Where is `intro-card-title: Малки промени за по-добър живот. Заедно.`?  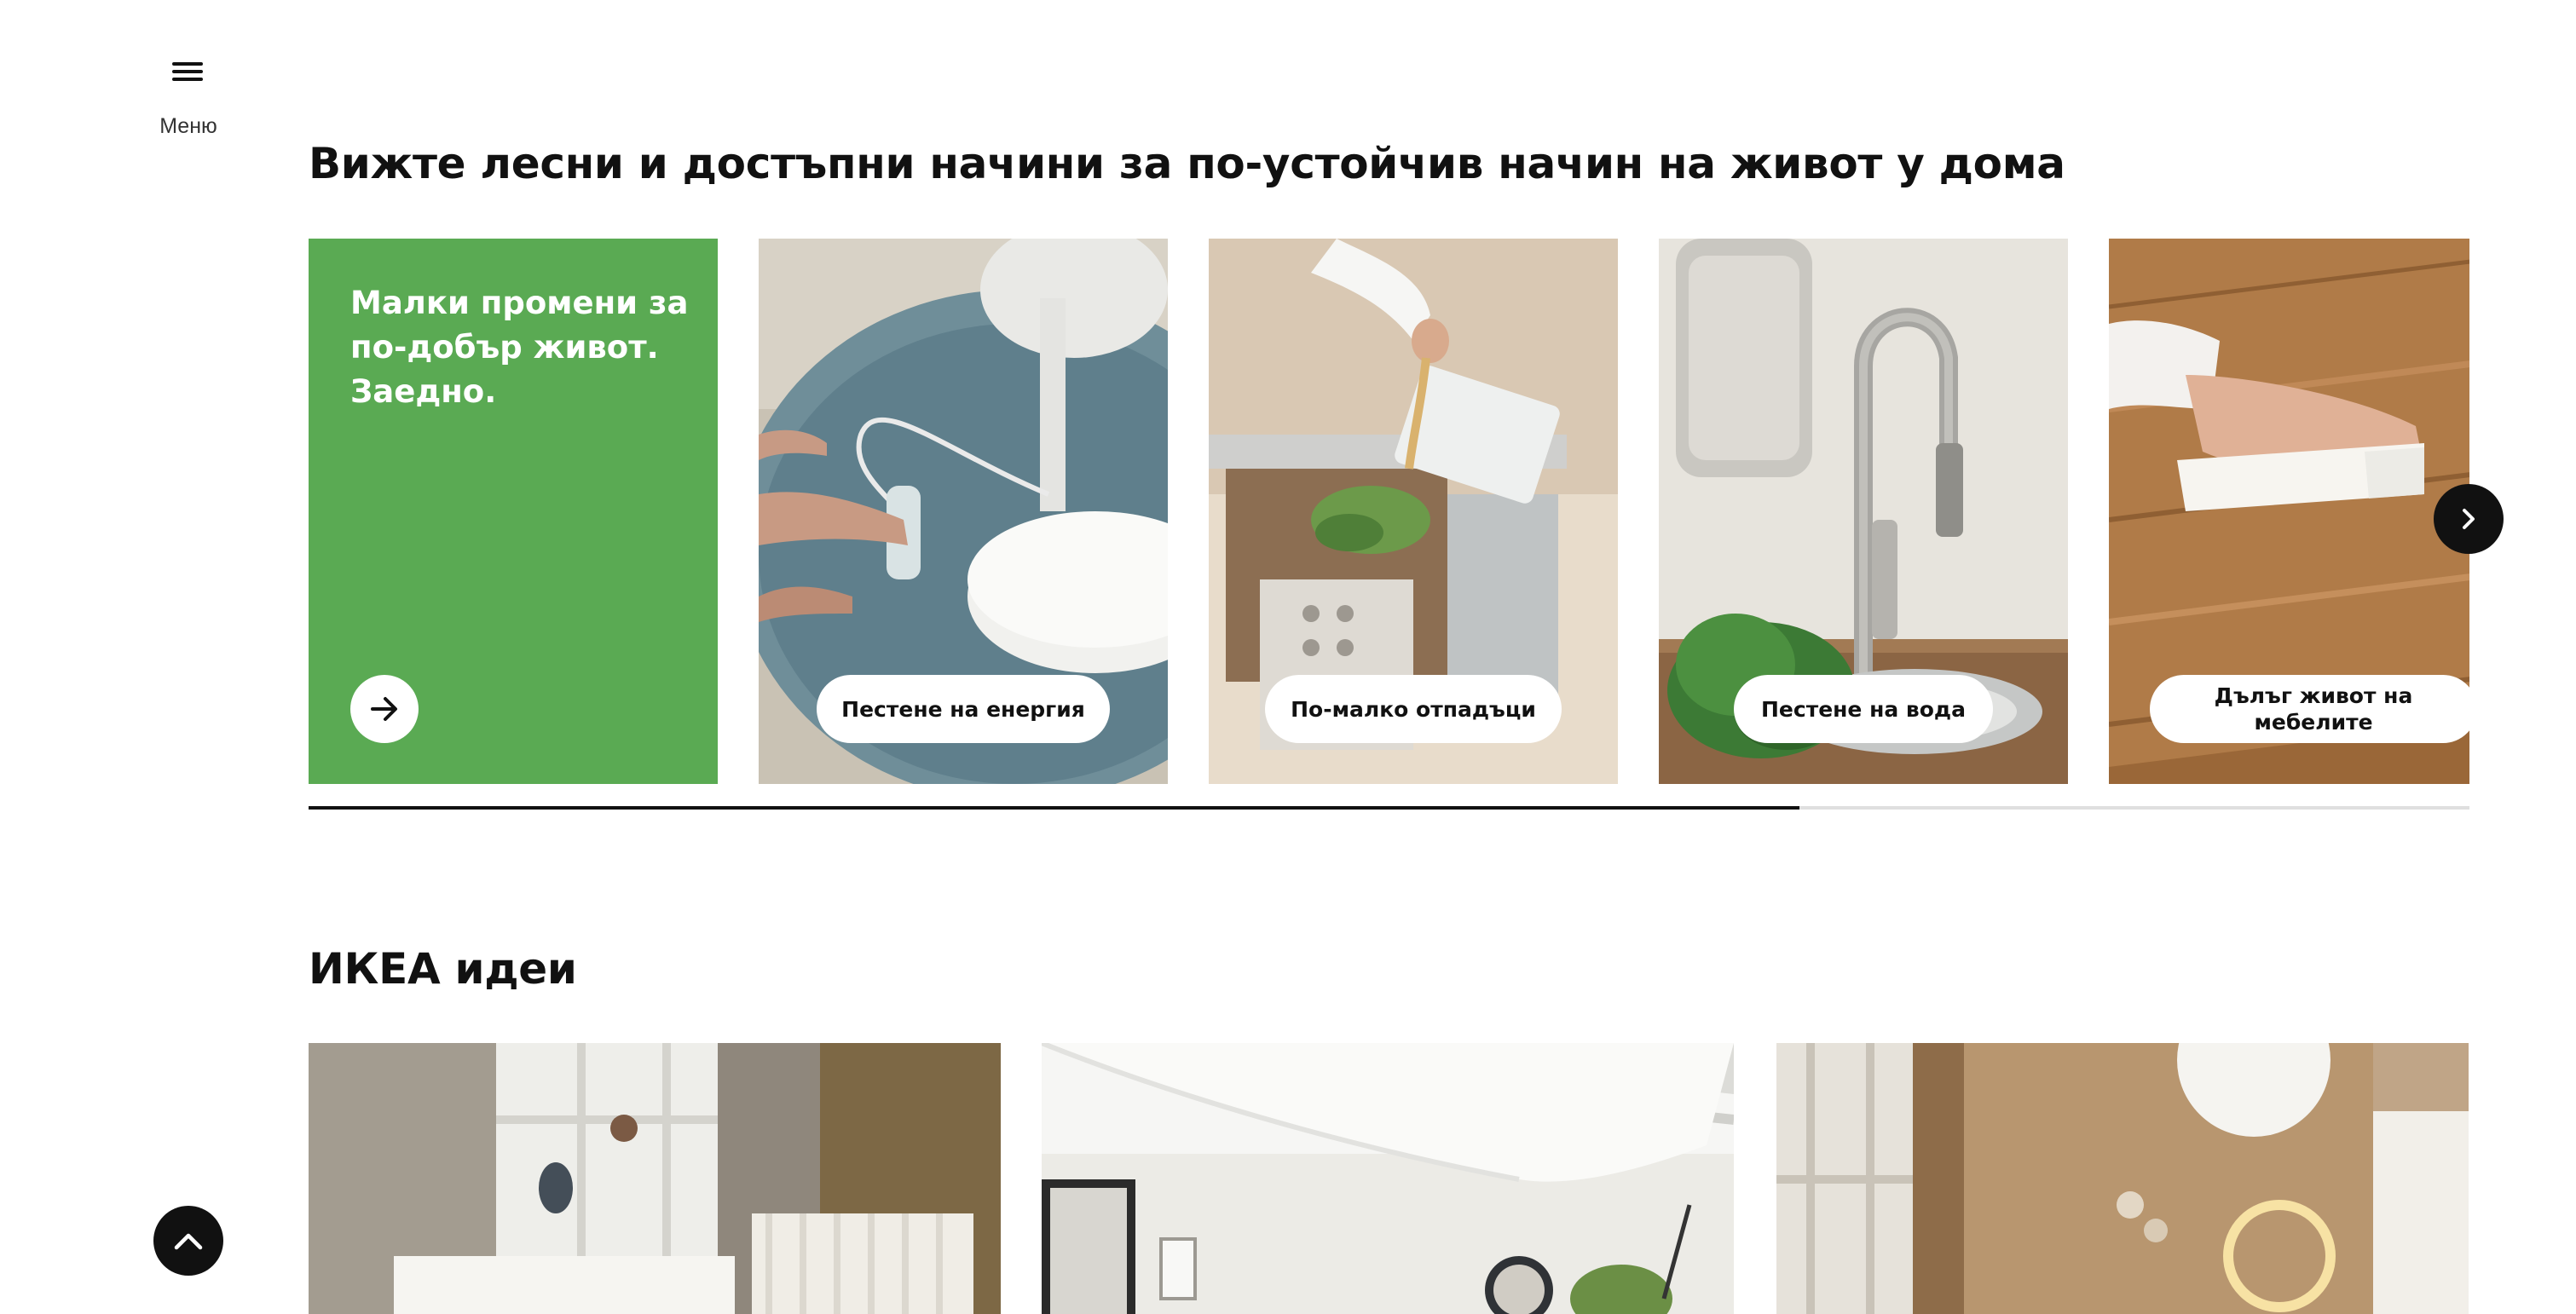
intro-card-title: Малки промени за по-добър живот. Заедно. is located at coordinates (519, 348).